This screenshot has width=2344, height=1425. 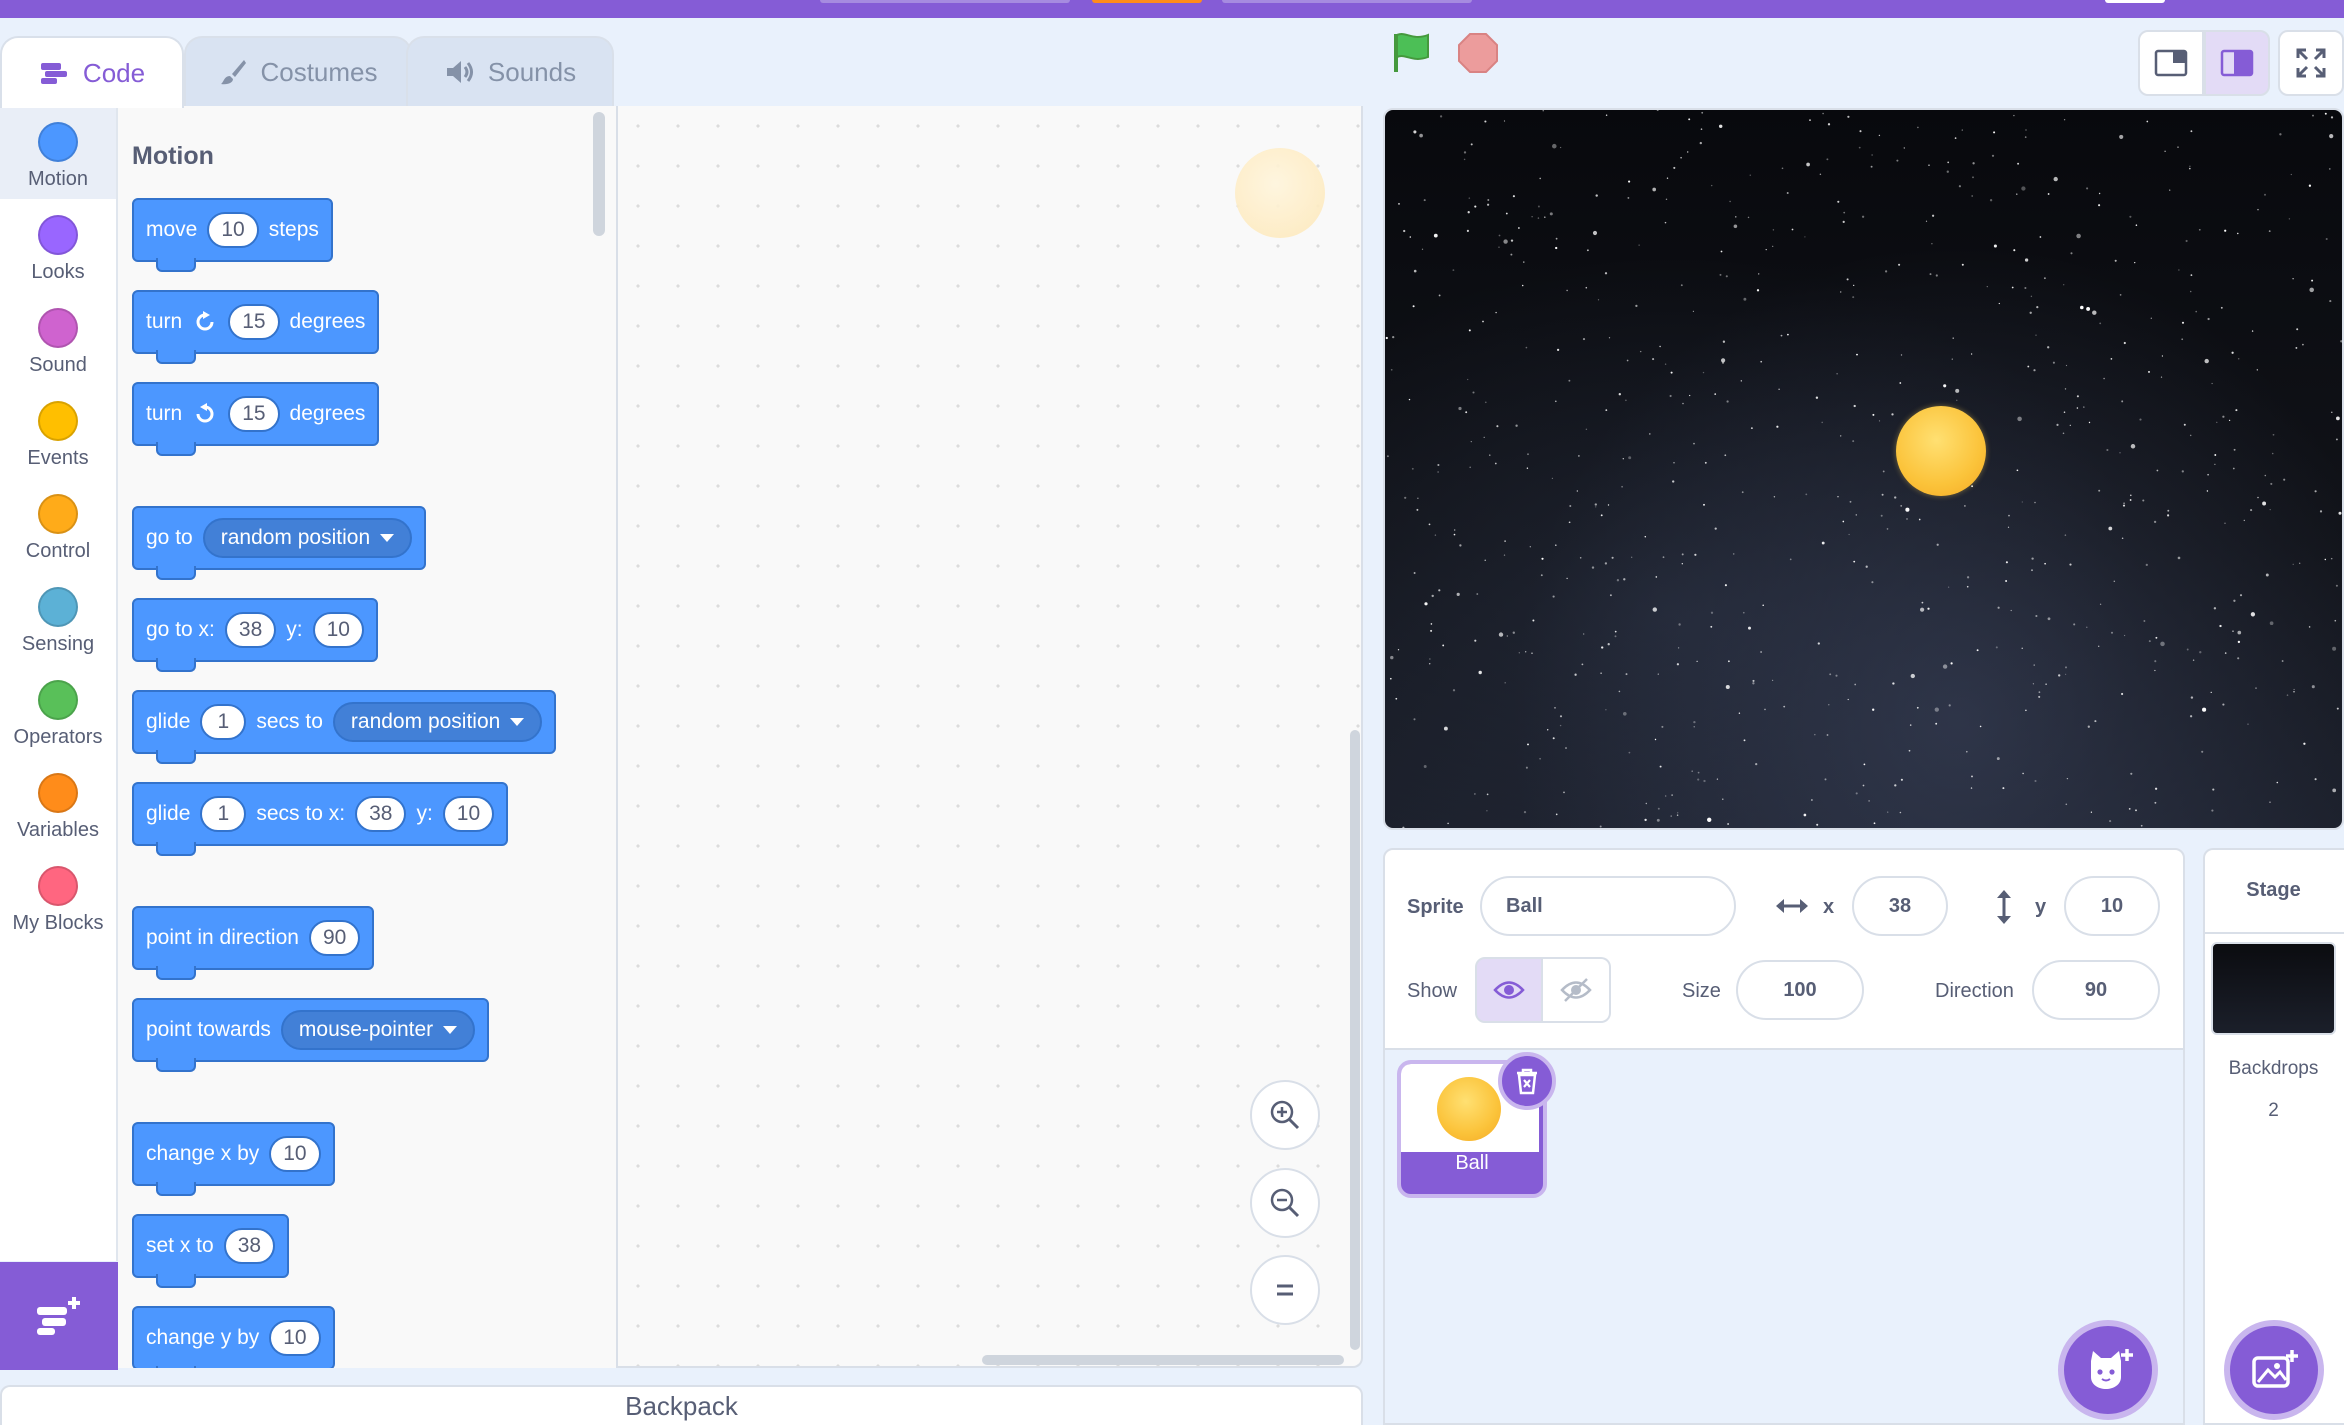 I want to click on large-stage-icon, so click(x=2237, y=63).